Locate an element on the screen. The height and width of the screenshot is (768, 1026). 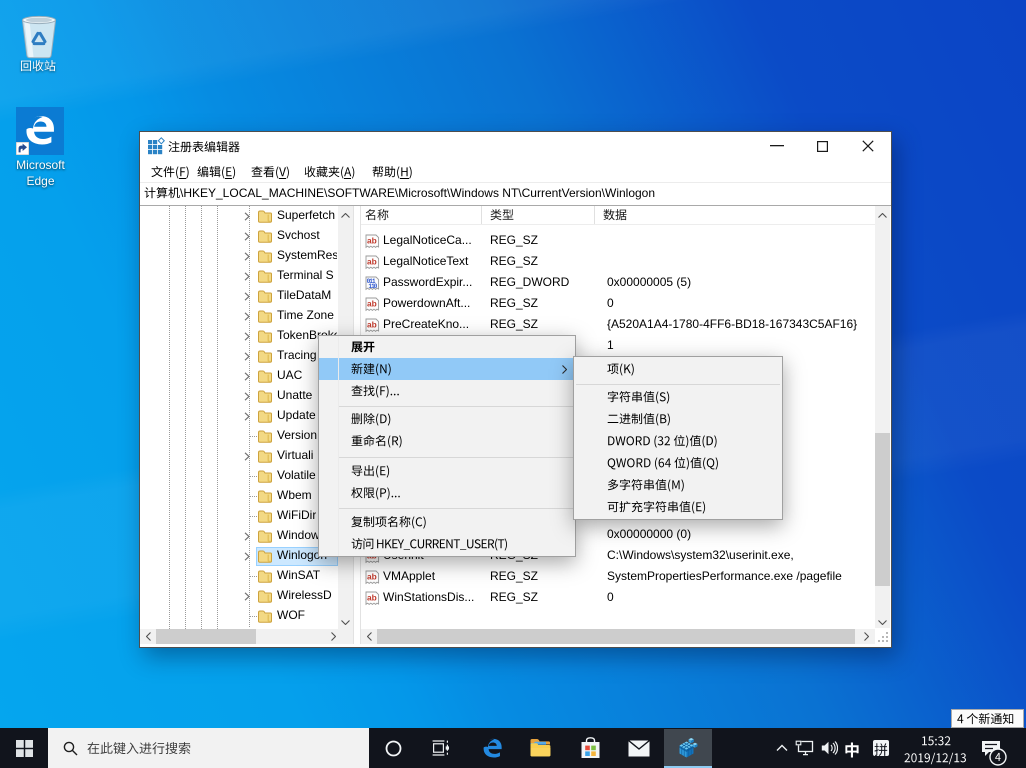
svg-text: 110 is located at coordinates (372, 286).